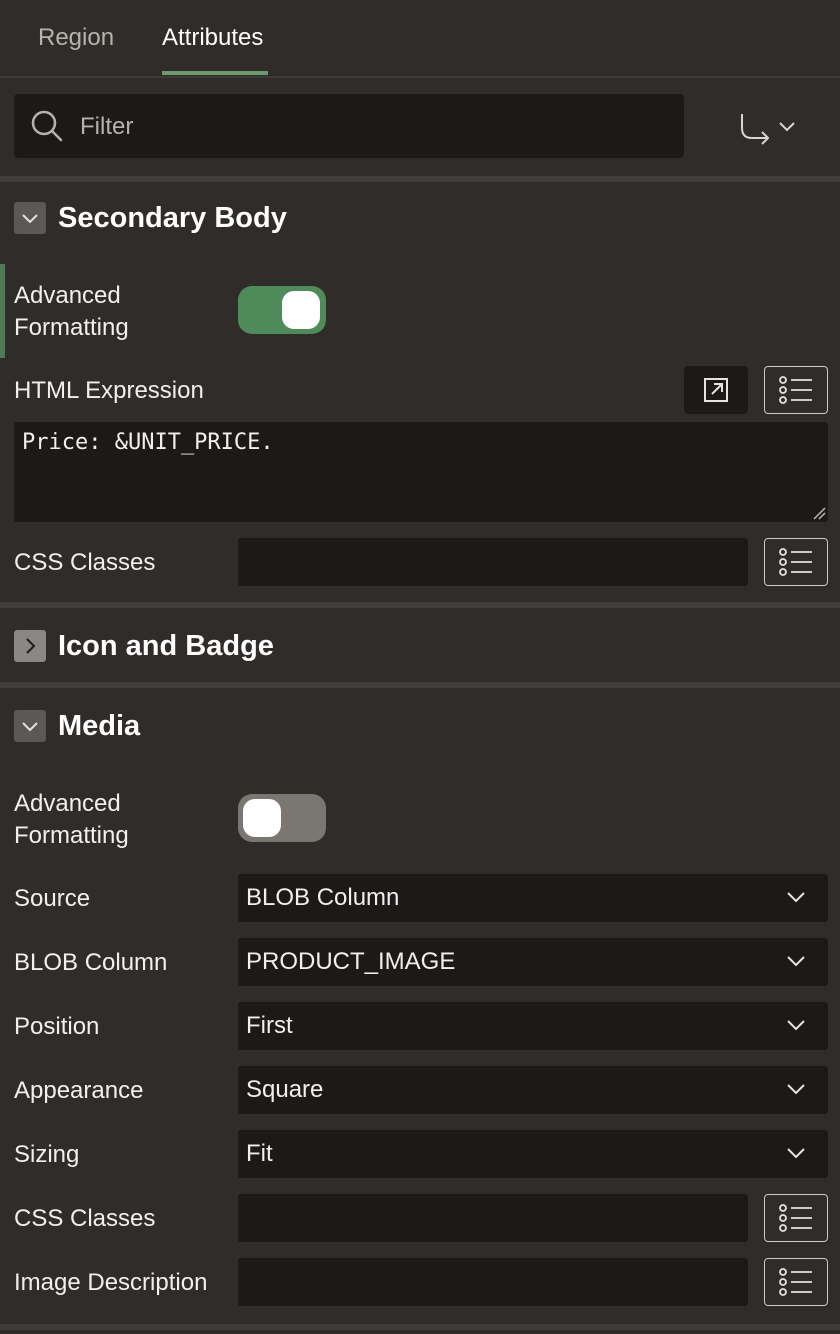 Image resolution: width=840 pixels, height=1334 pixels. What do you see at coordinates (414, 218) in the screenshot?
I see `section-secondary-body-header: Secondary Body` at bounding box center [414, 218].